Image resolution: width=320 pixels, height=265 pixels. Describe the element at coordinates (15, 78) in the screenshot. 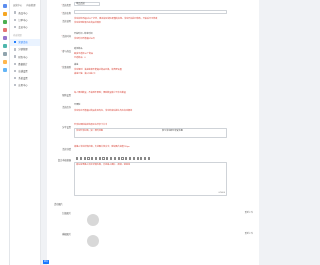

I see `gear-icon` at that location.